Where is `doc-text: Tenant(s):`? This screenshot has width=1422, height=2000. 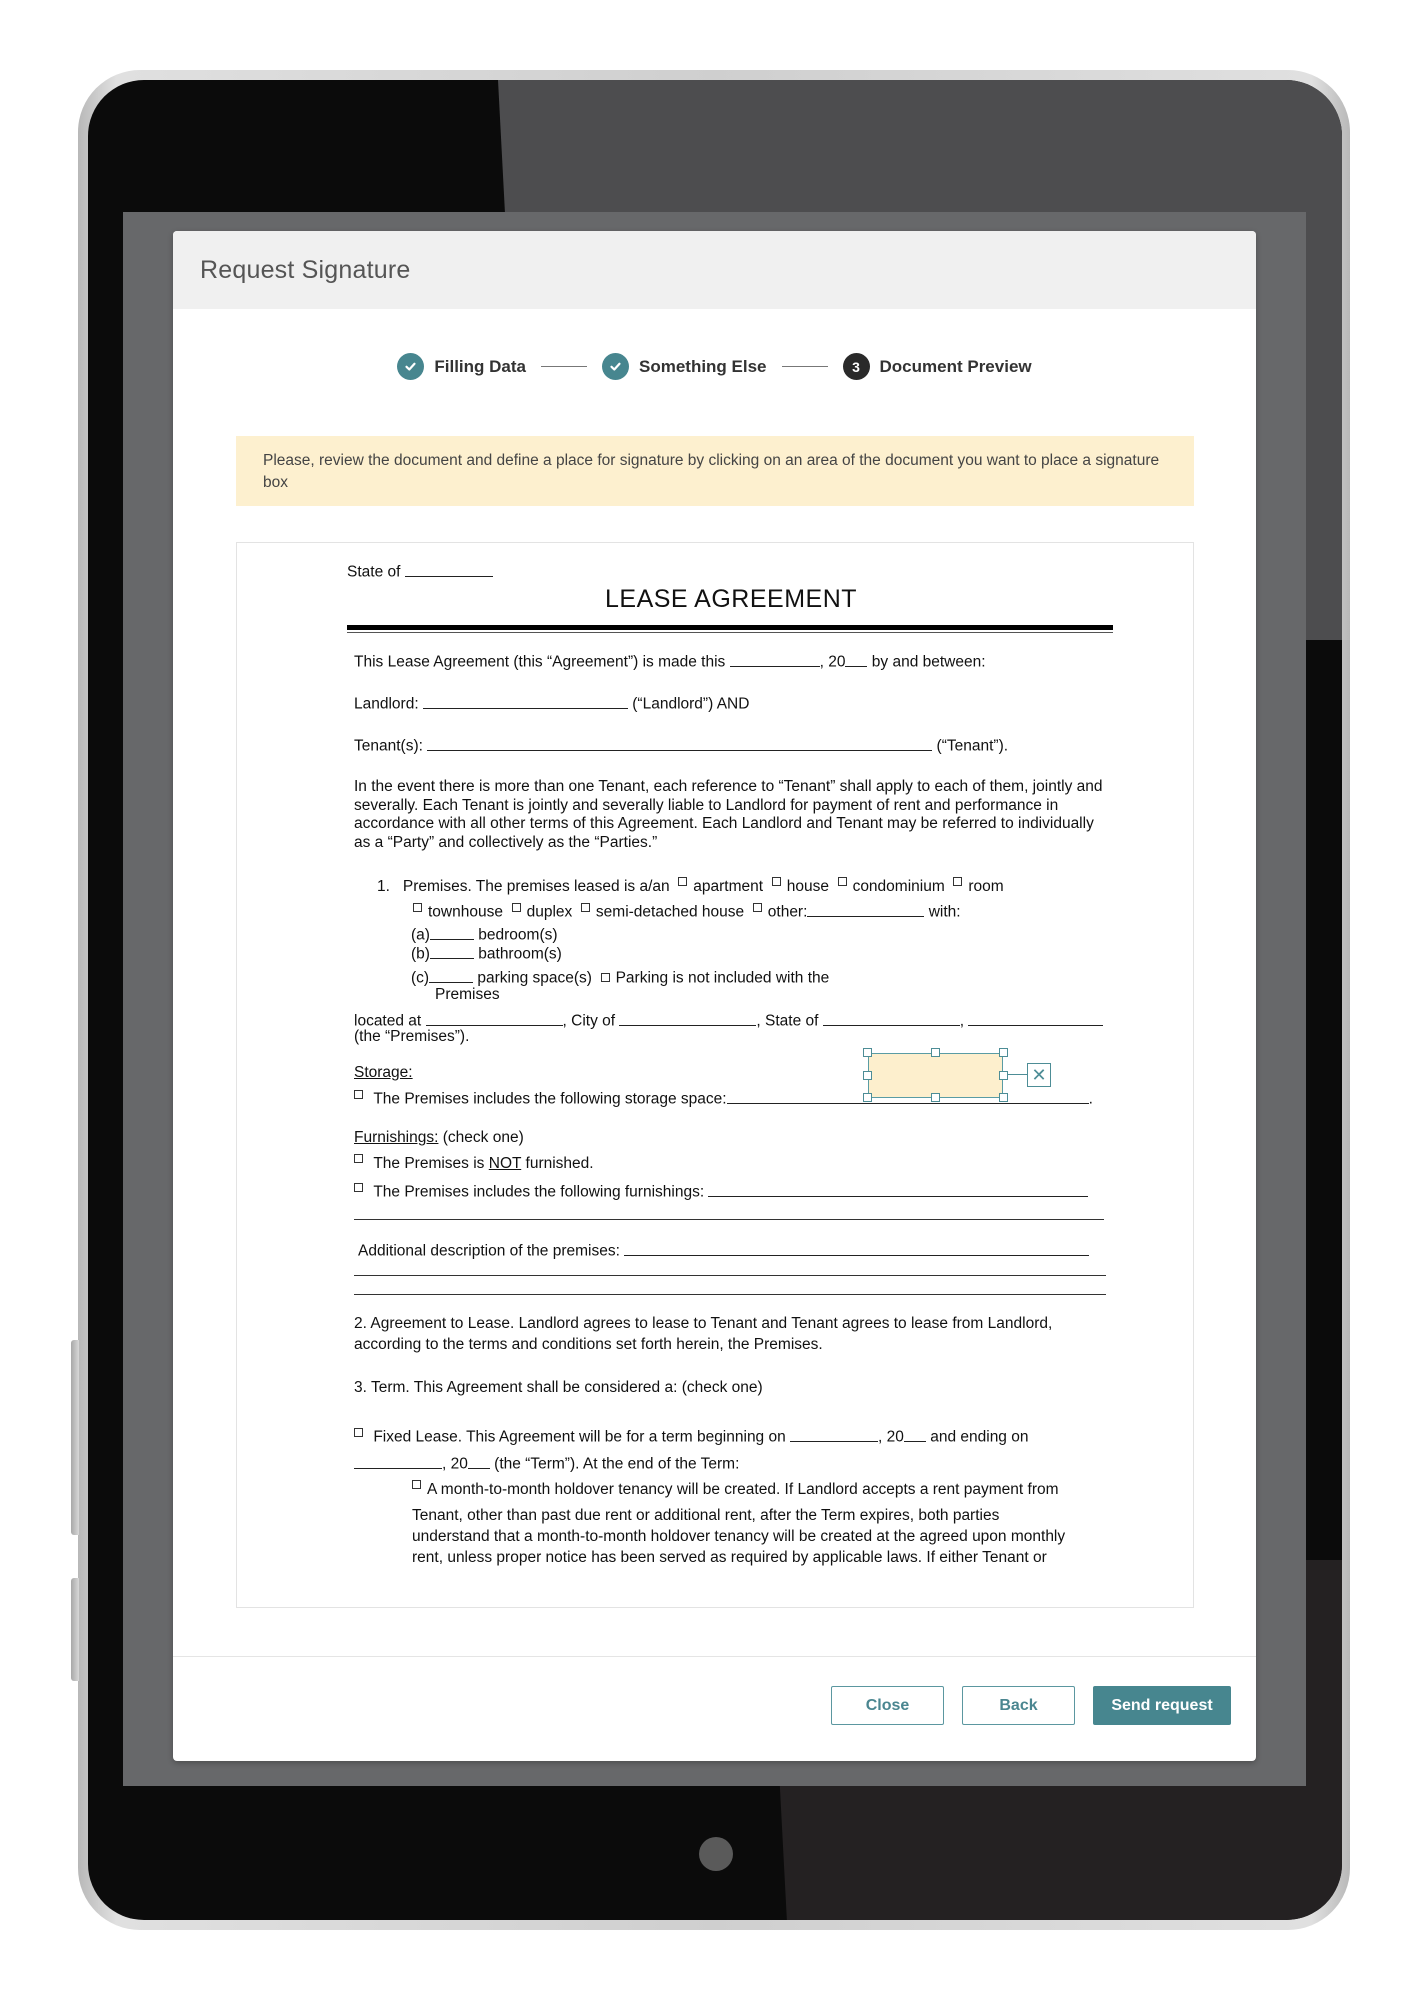 doc-text: Tenant(s): is located at coordinates (388, 746).